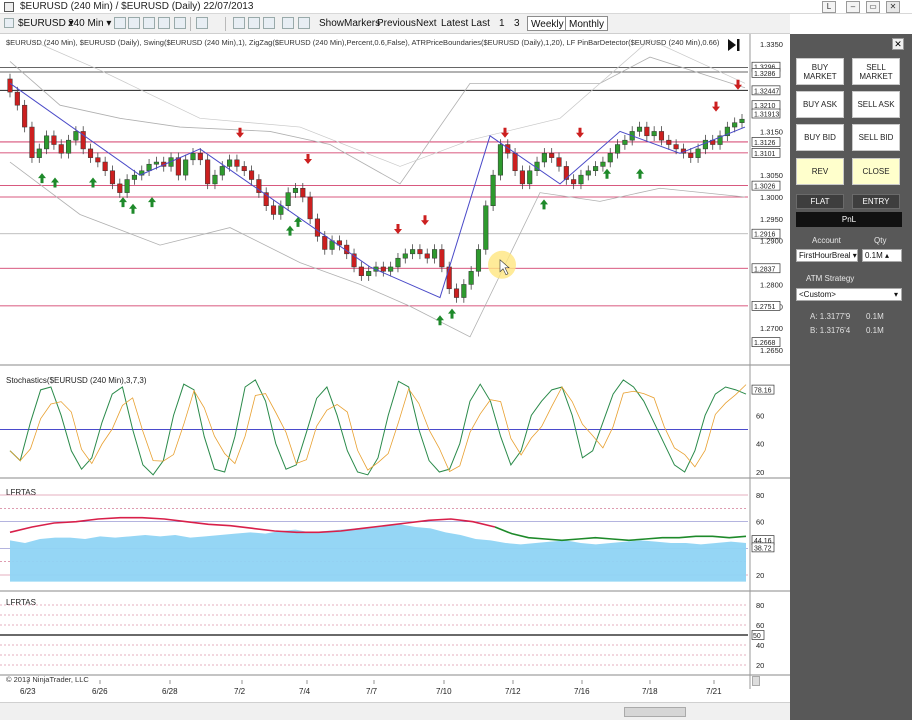  What do you see at coordinates (771, 328) in the screenshot?
I see `price-axis-tick: 1.2700` at bounding box center [771, 328].